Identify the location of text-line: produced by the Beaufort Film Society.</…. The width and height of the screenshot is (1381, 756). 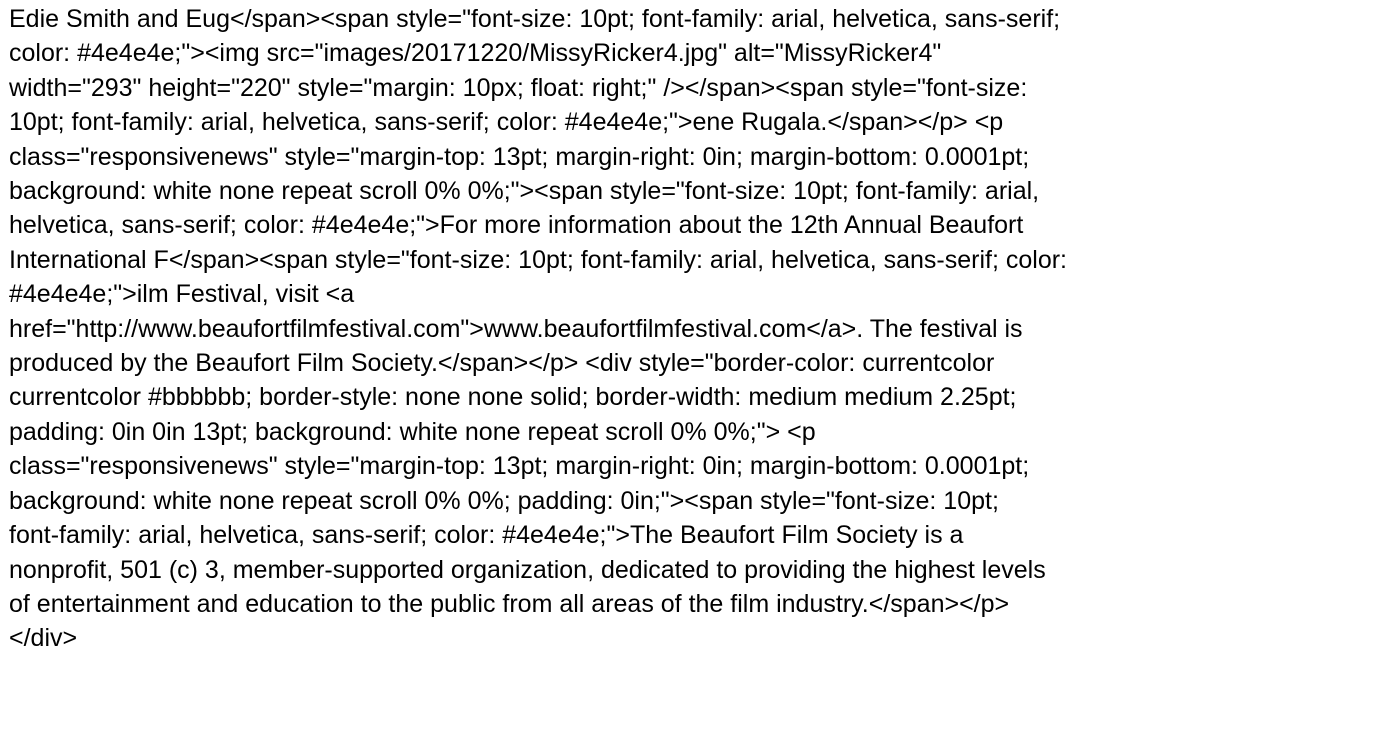
(502, 363).